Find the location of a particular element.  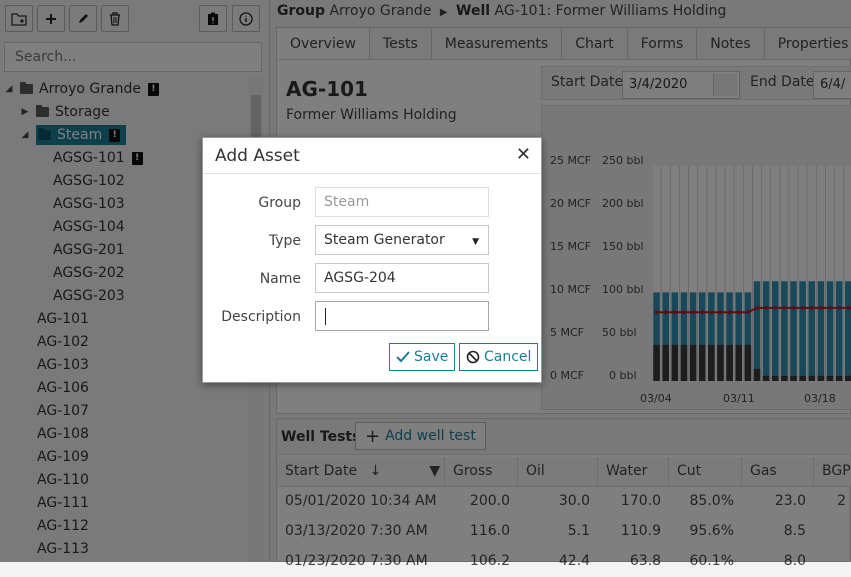

type-label: Type is located at coordinates (284, 241).